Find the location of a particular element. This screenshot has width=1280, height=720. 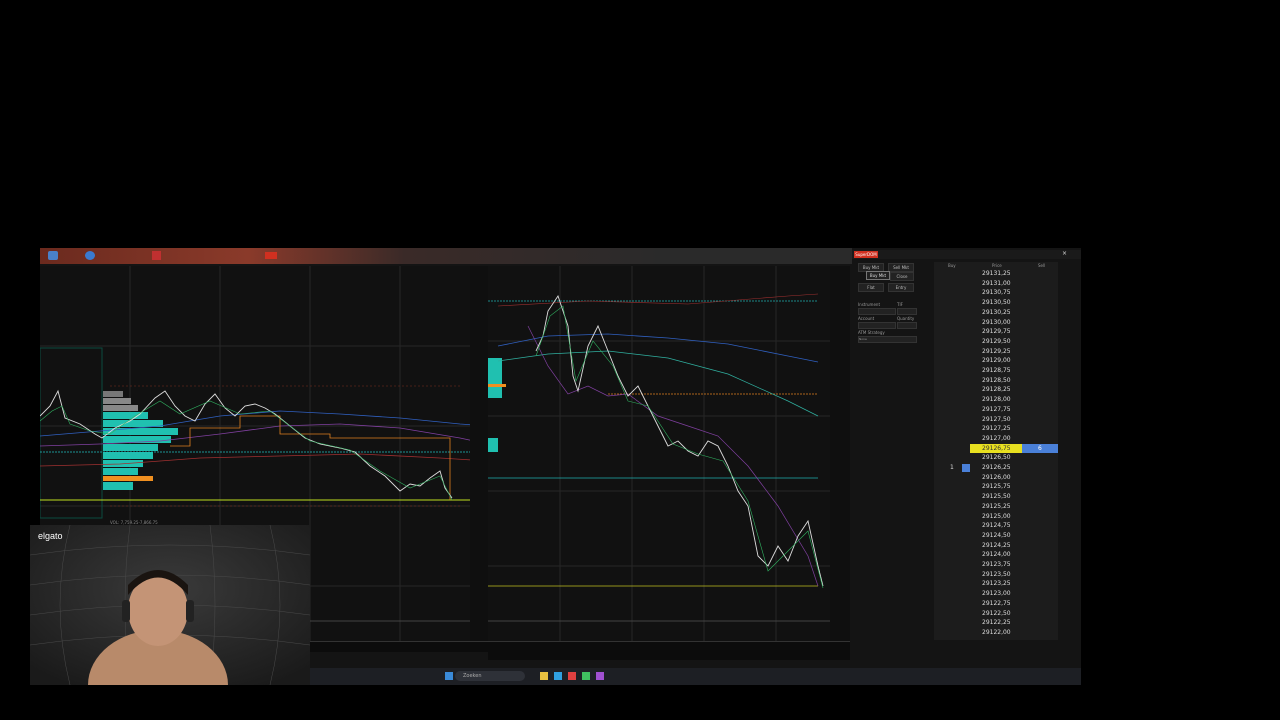

ladder-row: 29124,25 is located at coordinates (996, 546).